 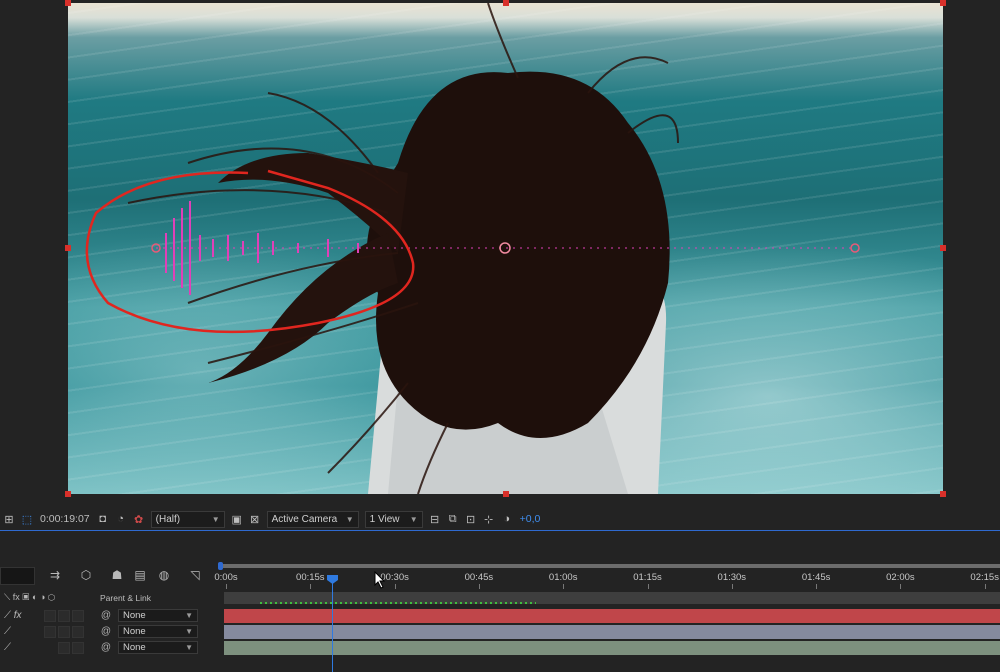 I want to click on transparency-grid-icon: ⊠, so click(x=255, y=519).